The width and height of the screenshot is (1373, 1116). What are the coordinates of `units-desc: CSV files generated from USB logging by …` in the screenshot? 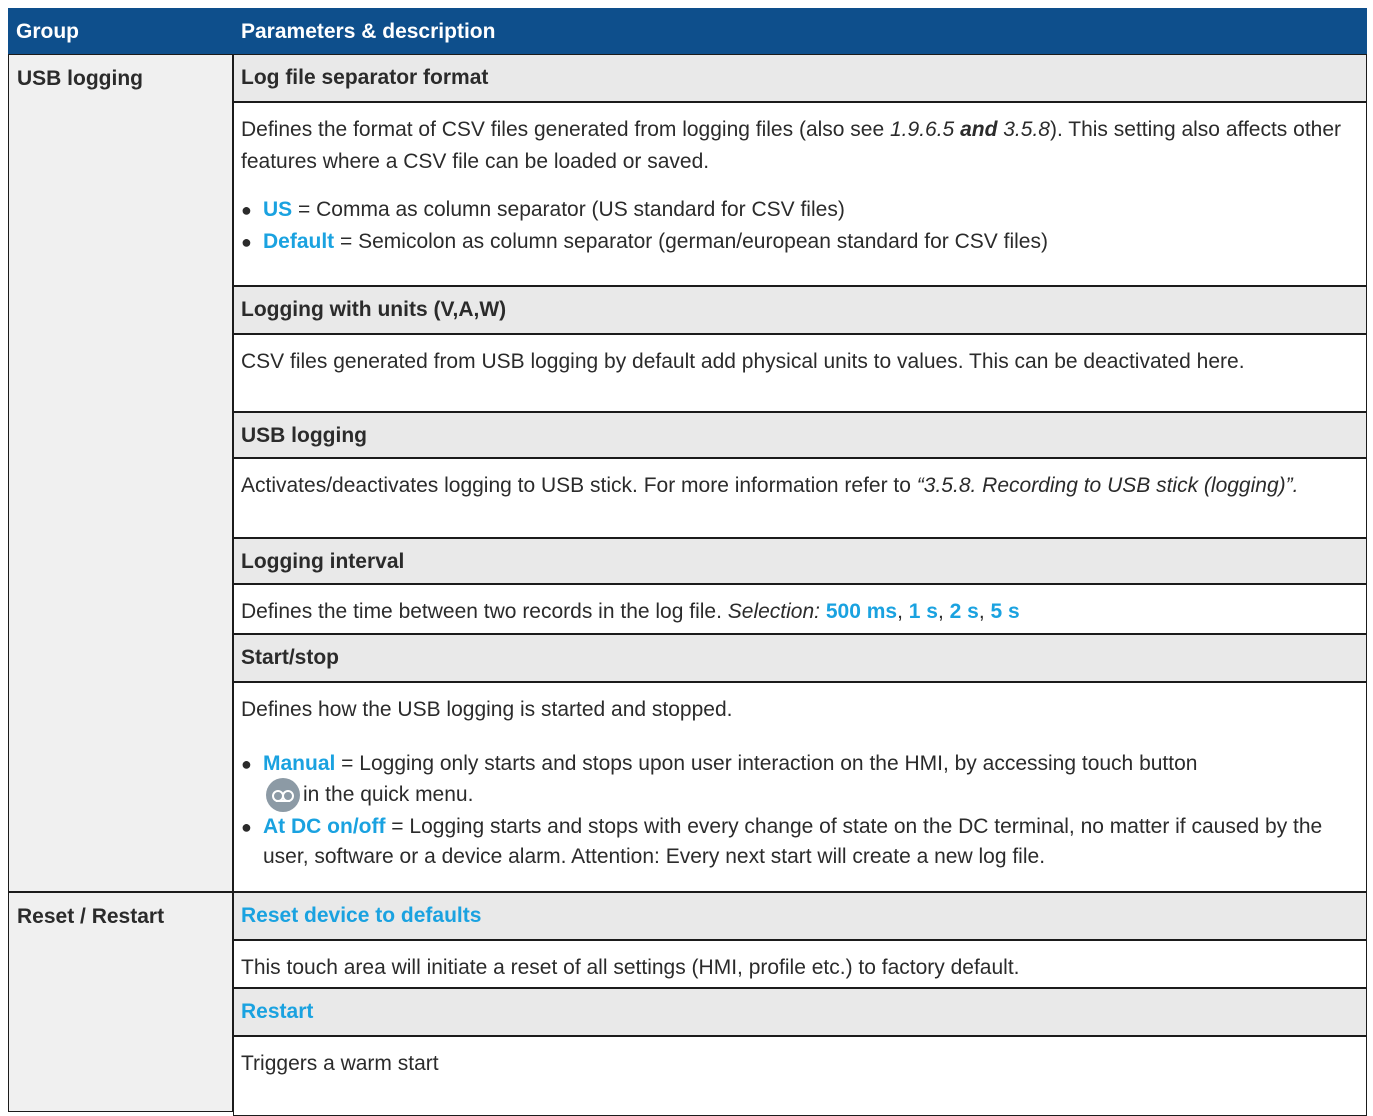 It's located at (800, 373).